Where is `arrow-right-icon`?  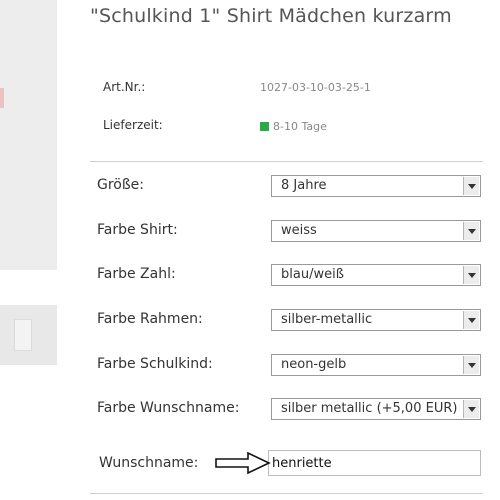 arrow-right-icon is located at coordinates (243, 463).